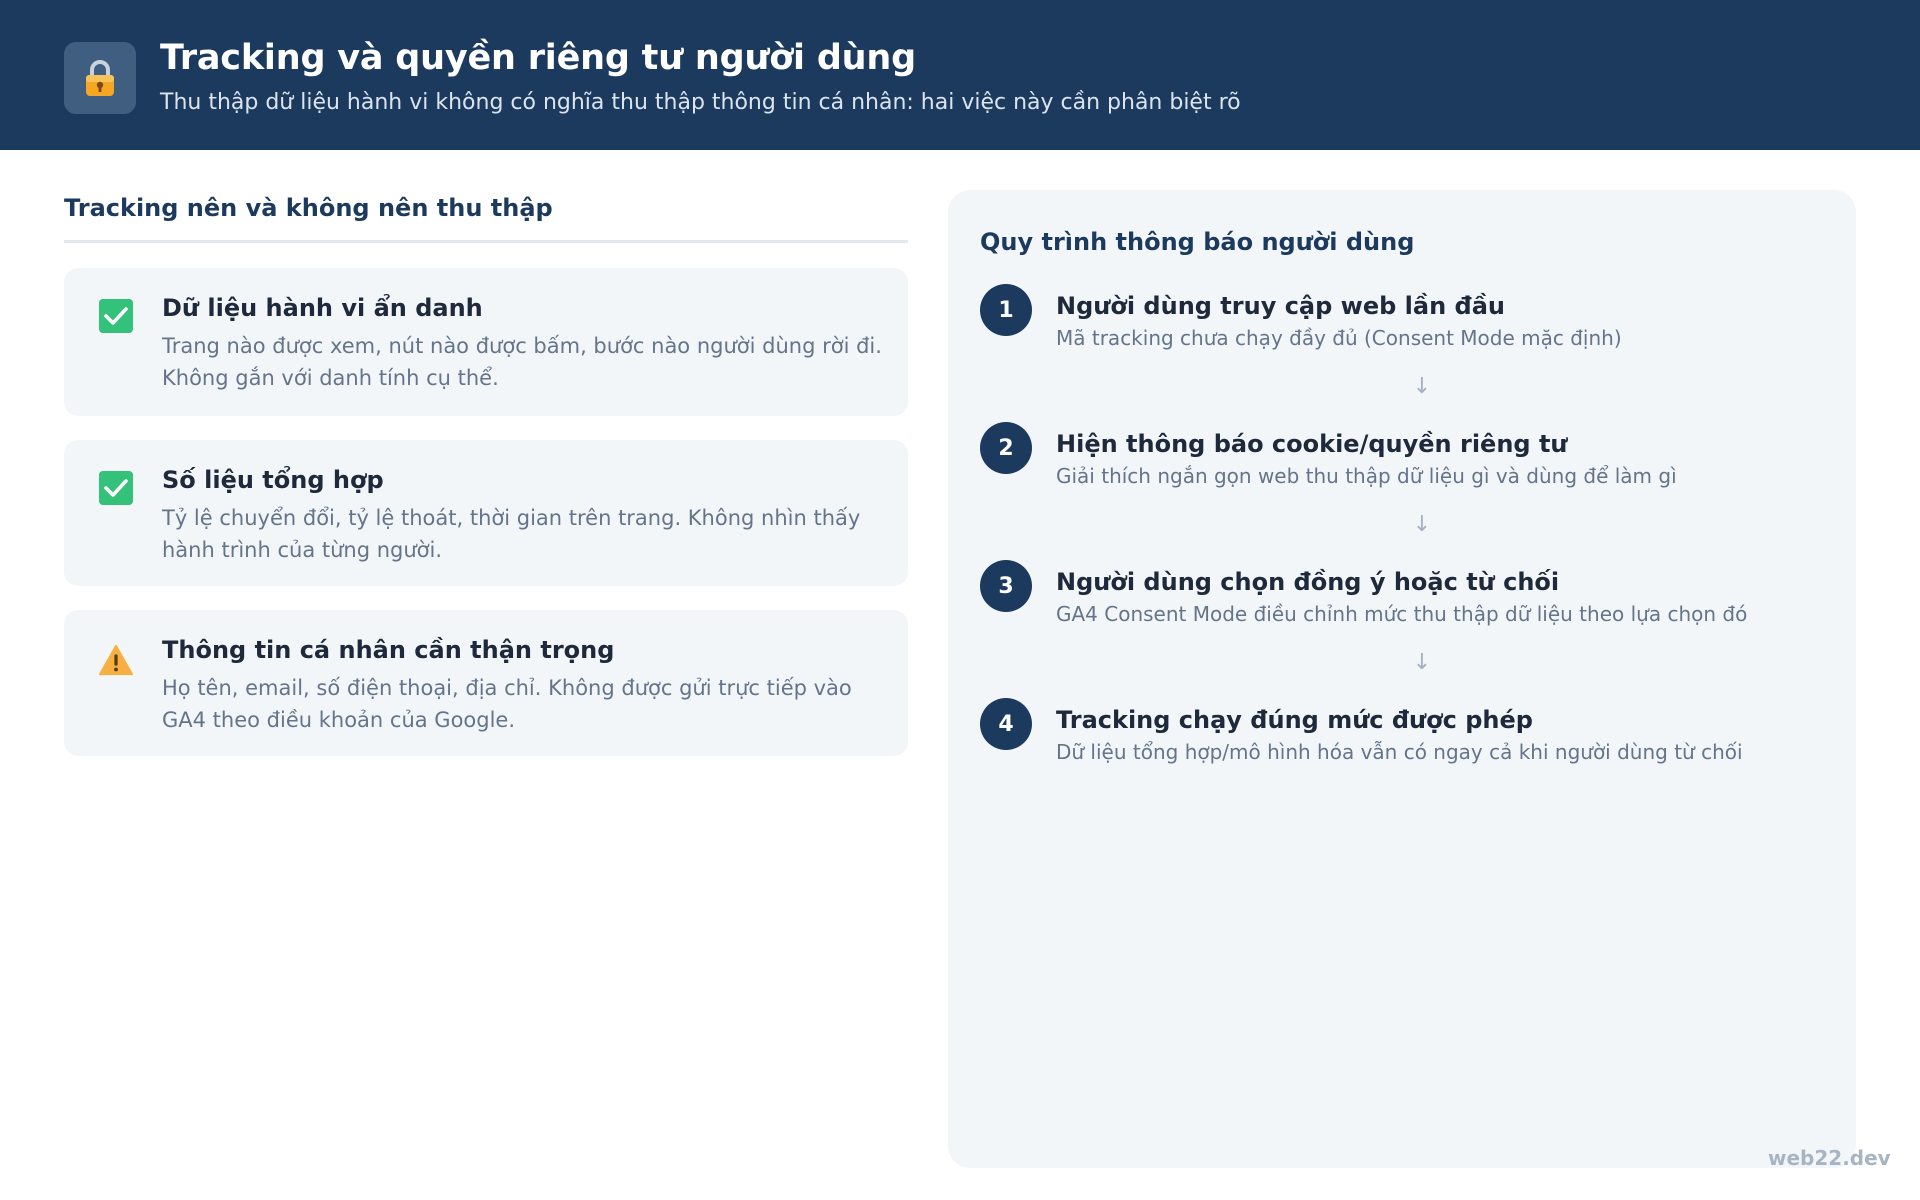  What do you see at coordinates (273, 480) in the screenshot?
I see `card-title: Số liệu tổng hợp` at bounding box center [273, 480].